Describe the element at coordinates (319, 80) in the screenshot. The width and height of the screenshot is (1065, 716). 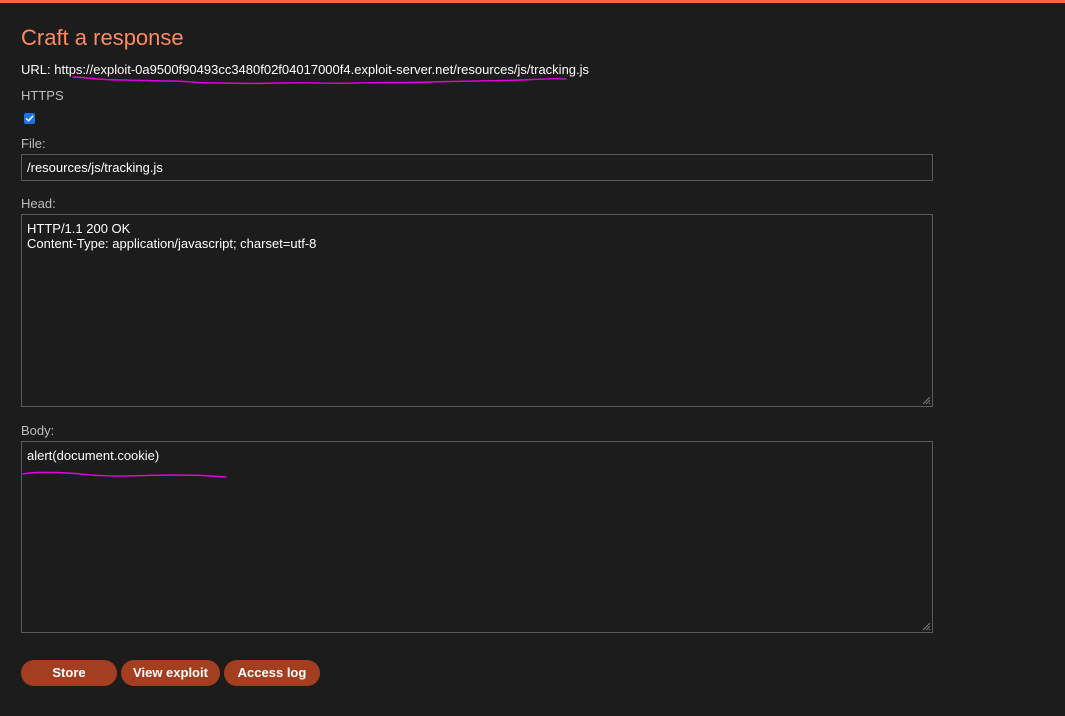
I see `url-underline-annotation` at that location.